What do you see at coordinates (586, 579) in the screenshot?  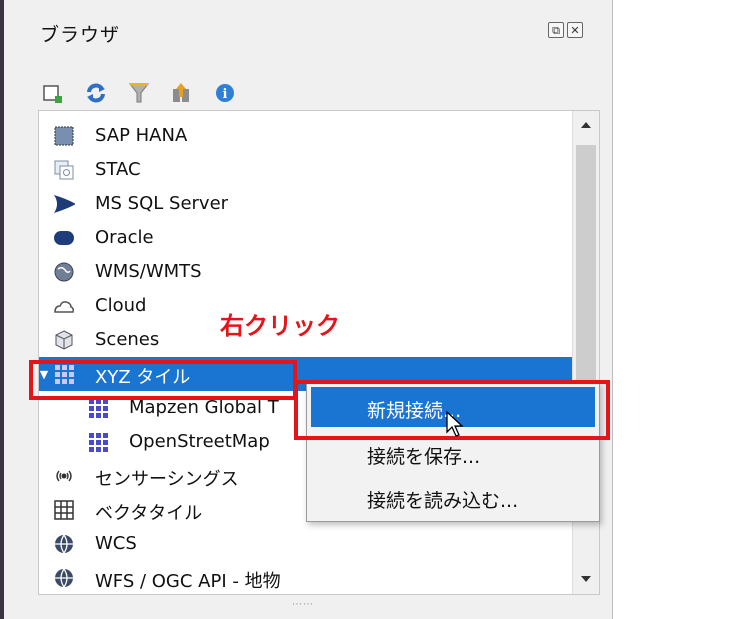 I see `scroll-down-icon` at bounding box center [586, 579].